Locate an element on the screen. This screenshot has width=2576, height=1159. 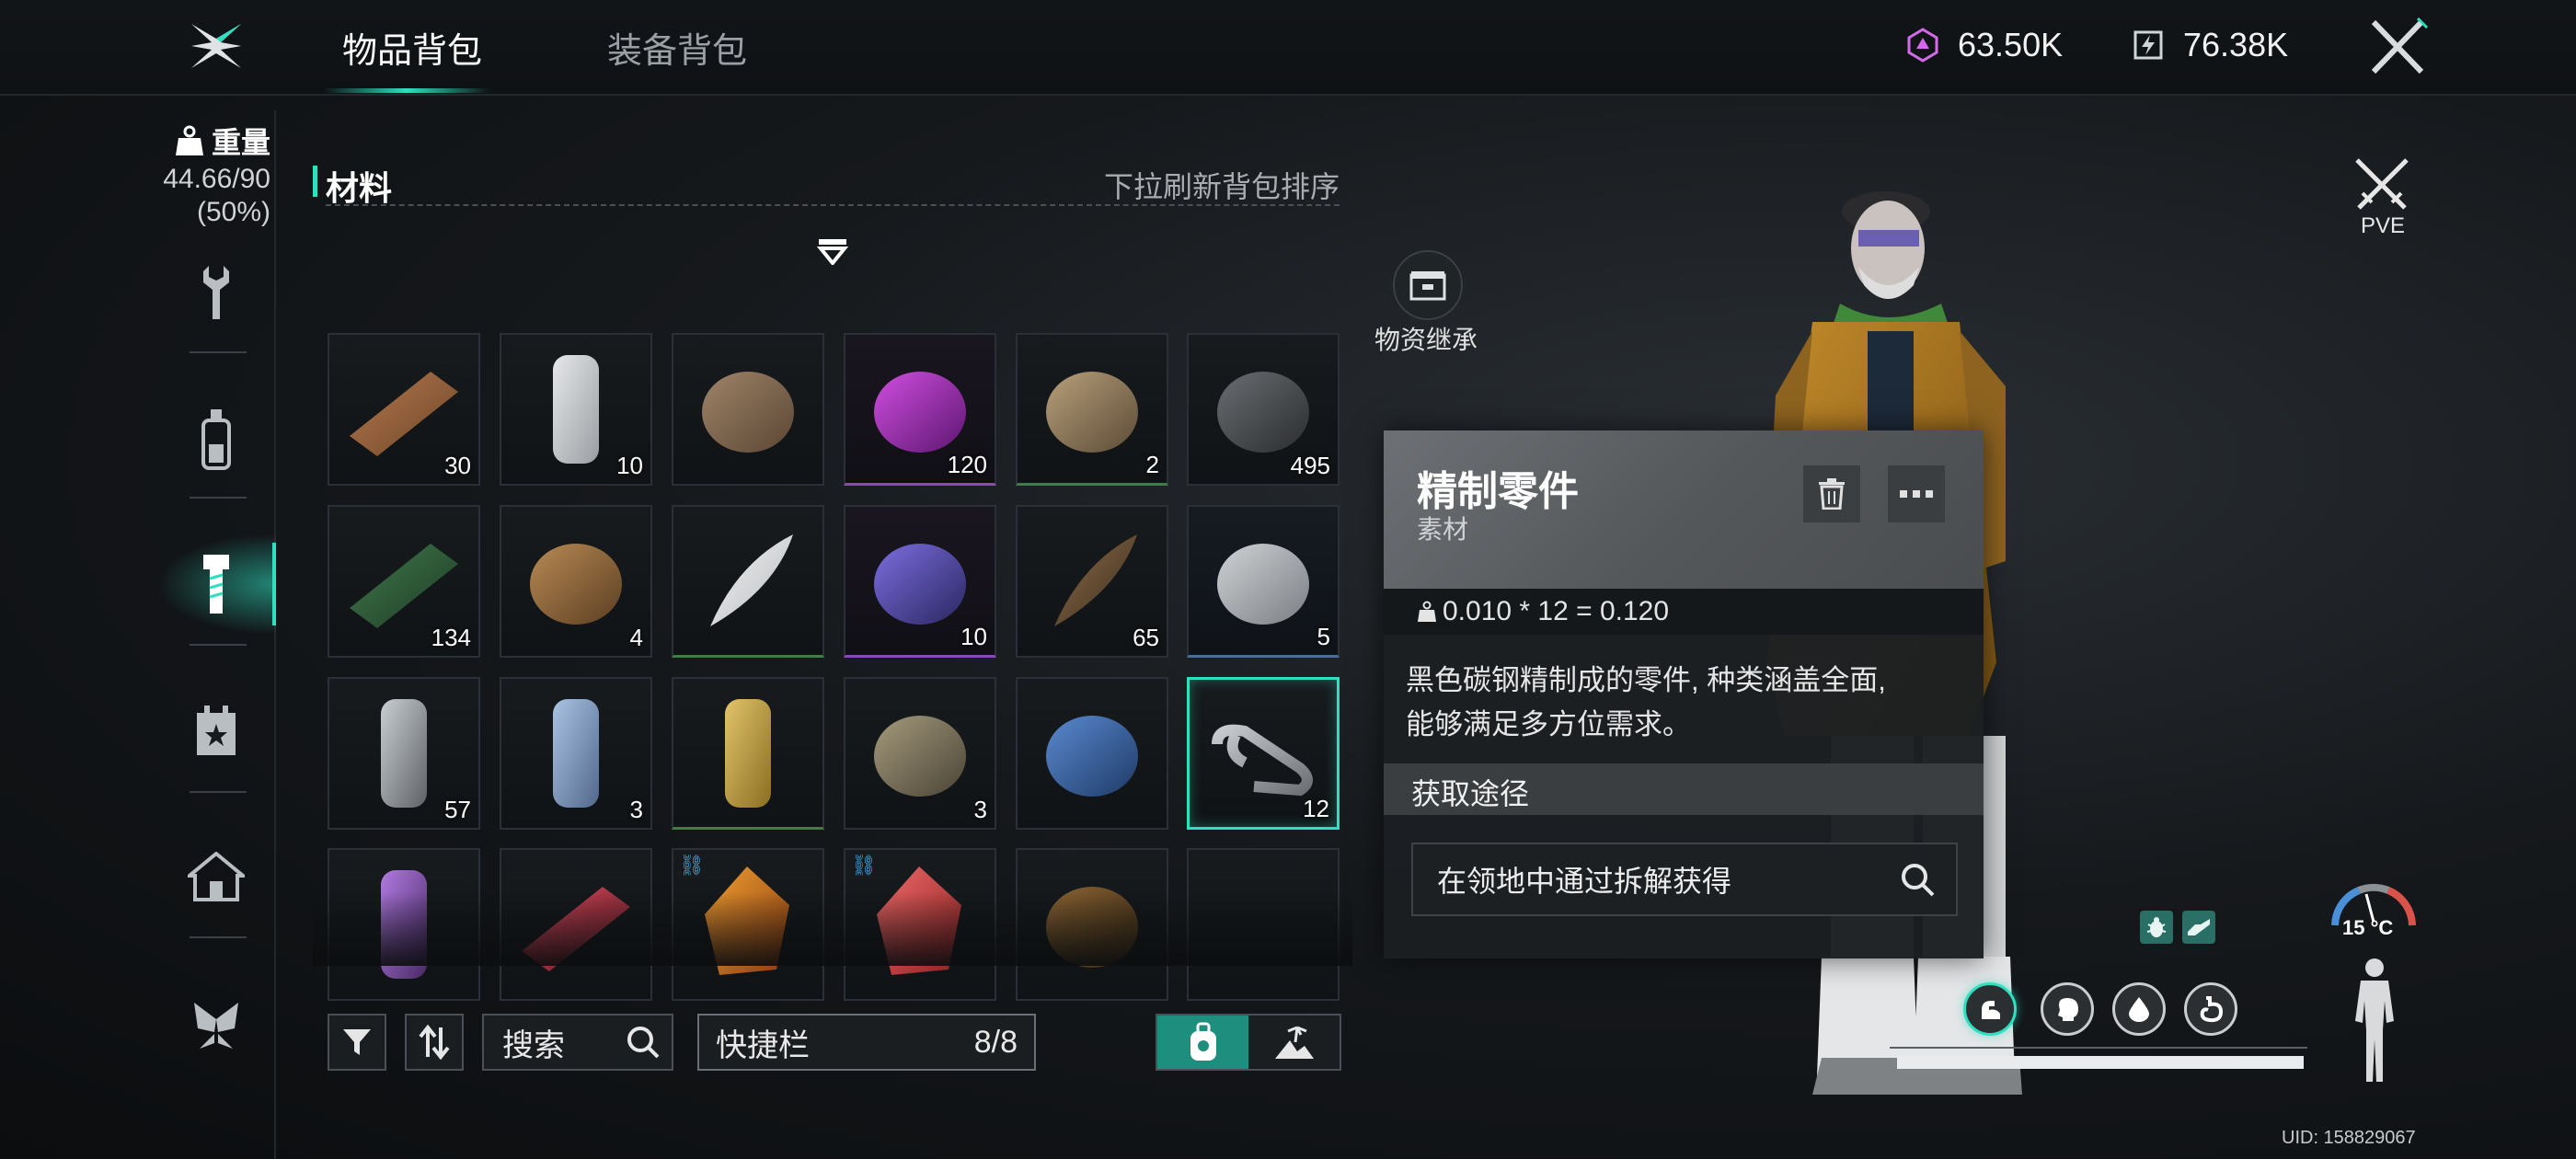
quickbar-button: 快捷栏 8/8 is located at coordinates (866, 1042).